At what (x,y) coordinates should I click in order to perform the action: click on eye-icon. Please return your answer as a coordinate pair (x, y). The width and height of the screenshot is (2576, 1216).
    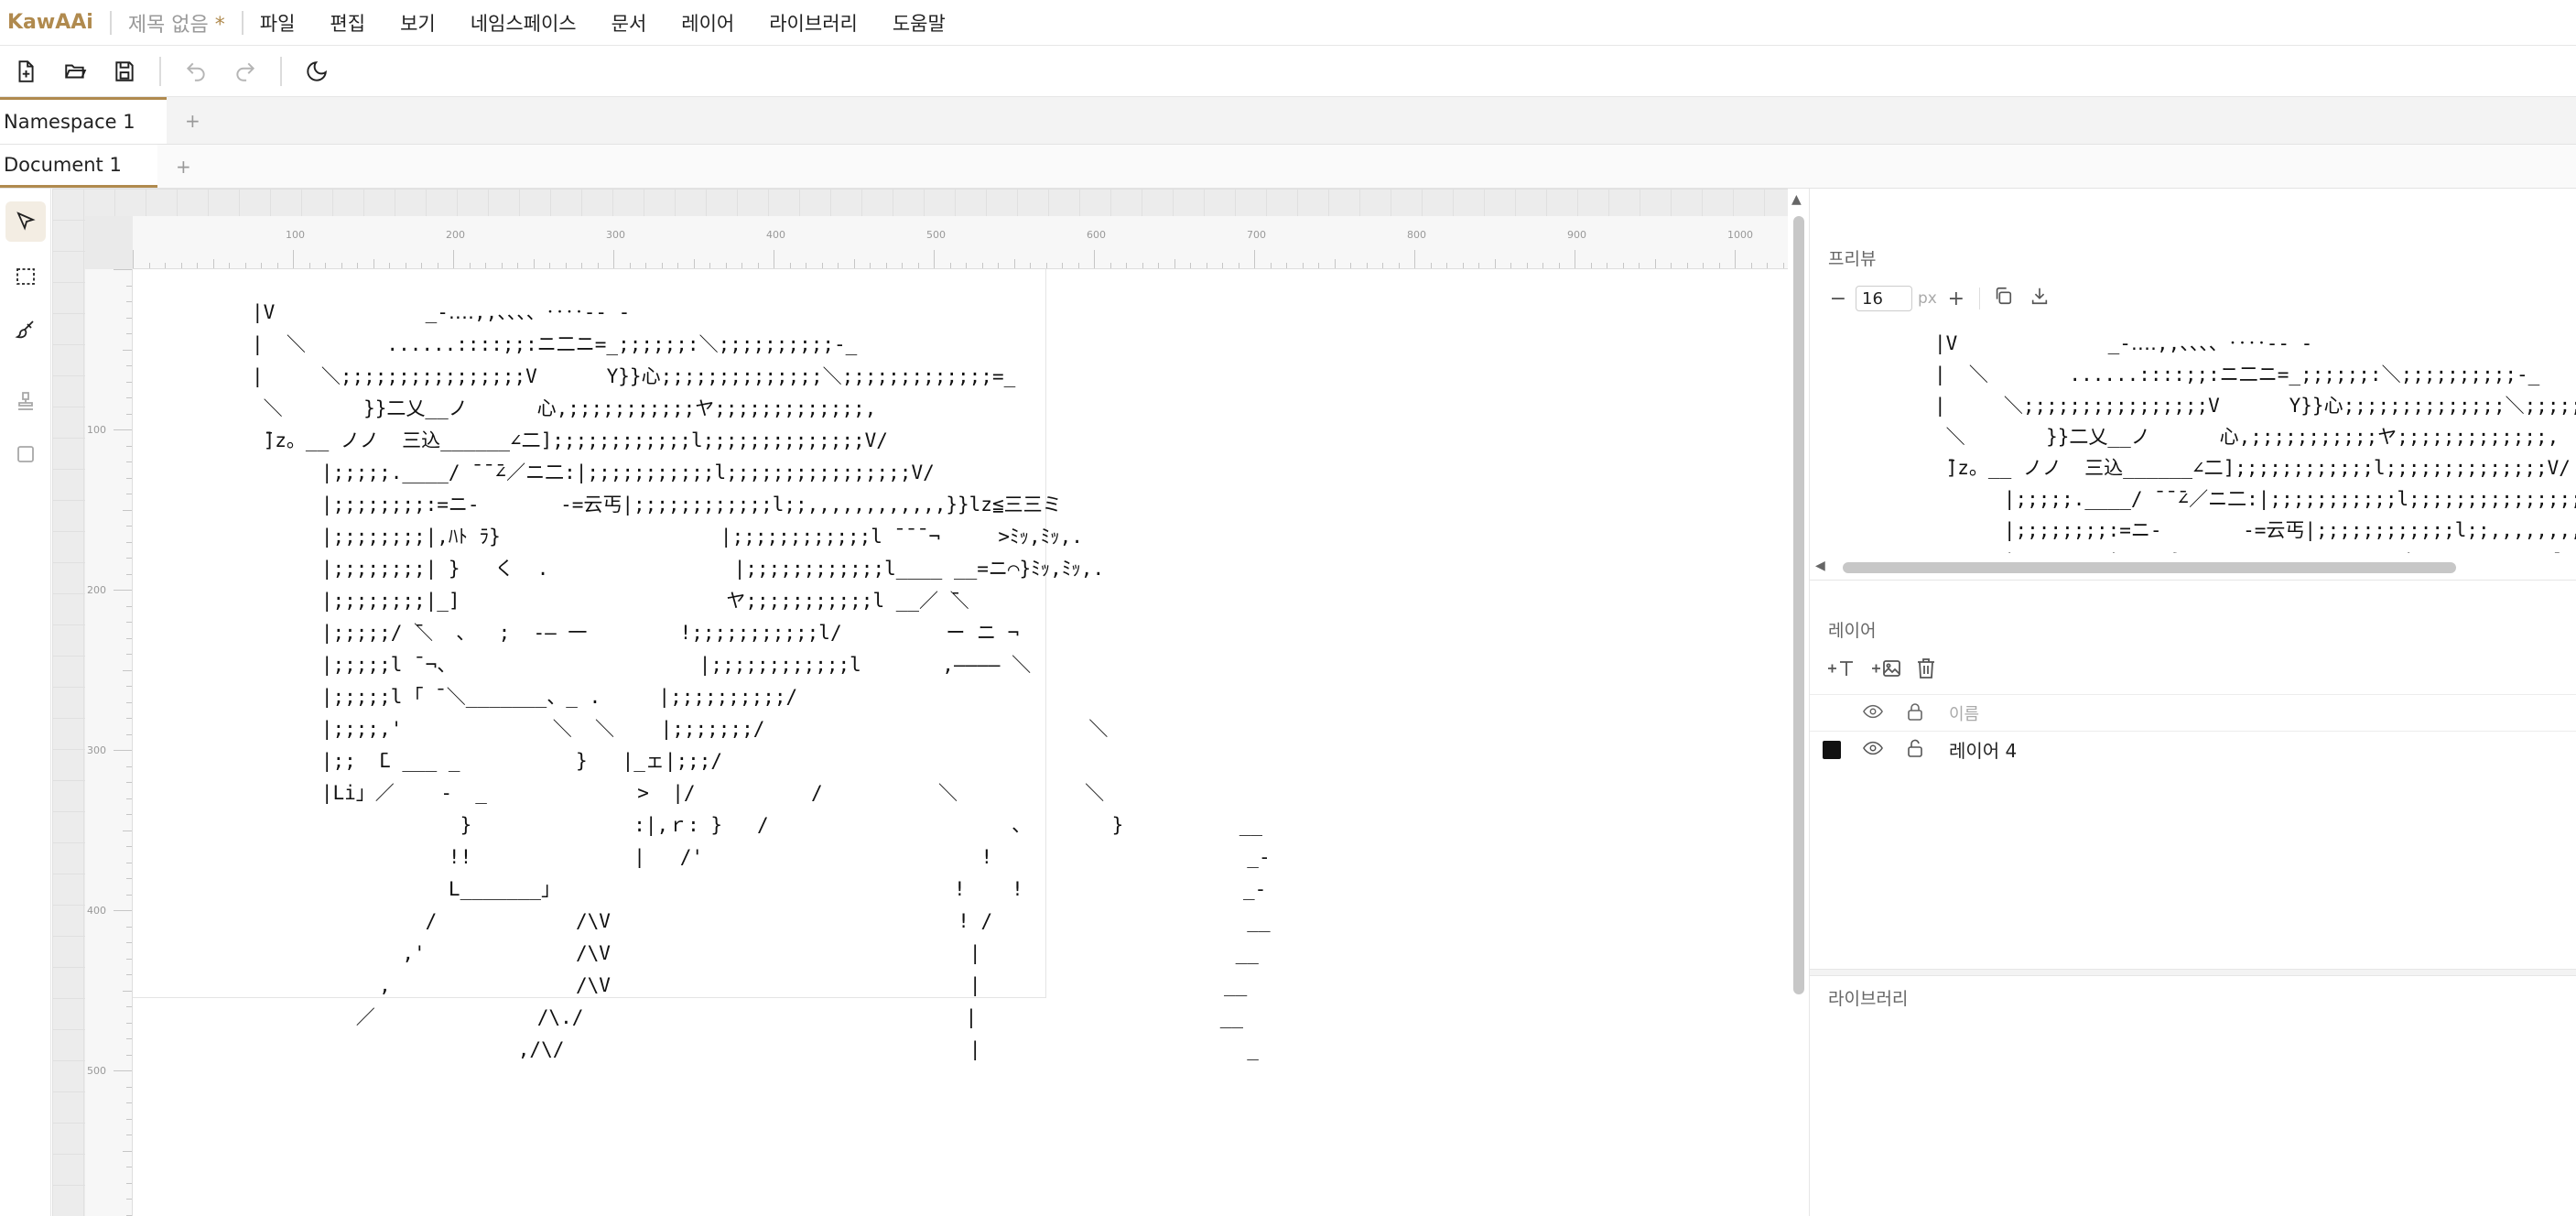
    Looking at the image, I should click on (1873, 748).